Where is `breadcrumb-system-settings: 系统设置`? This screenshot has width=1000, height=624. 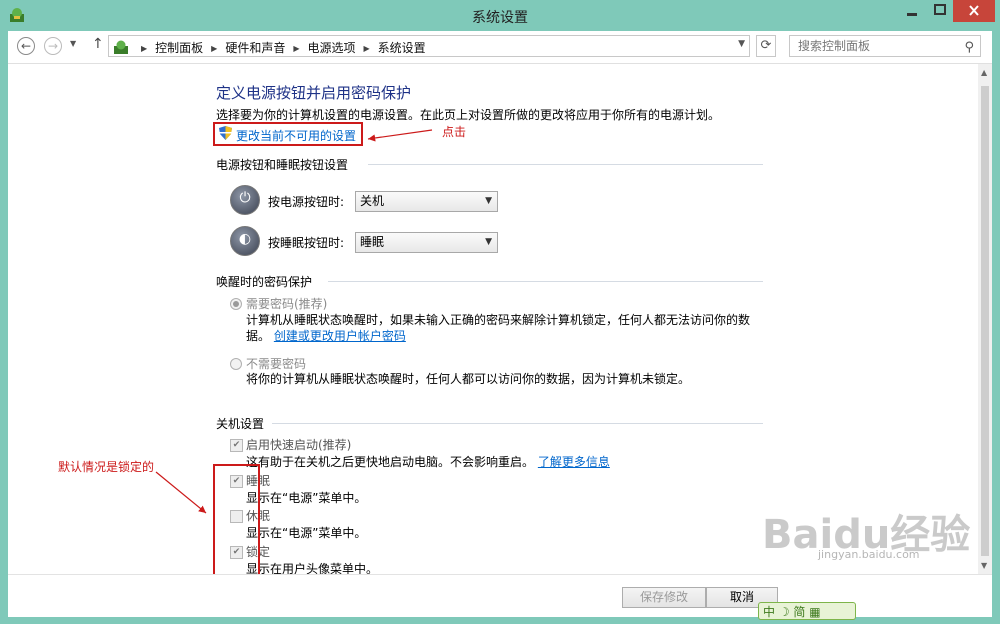
breadcrumb-system-settings: 系统设置 is located at coordinates (402, 48).